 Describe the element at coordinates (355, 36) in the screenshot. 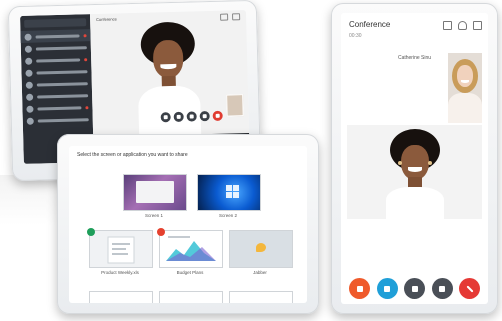

I see `call-timer: 00:30` at that location.